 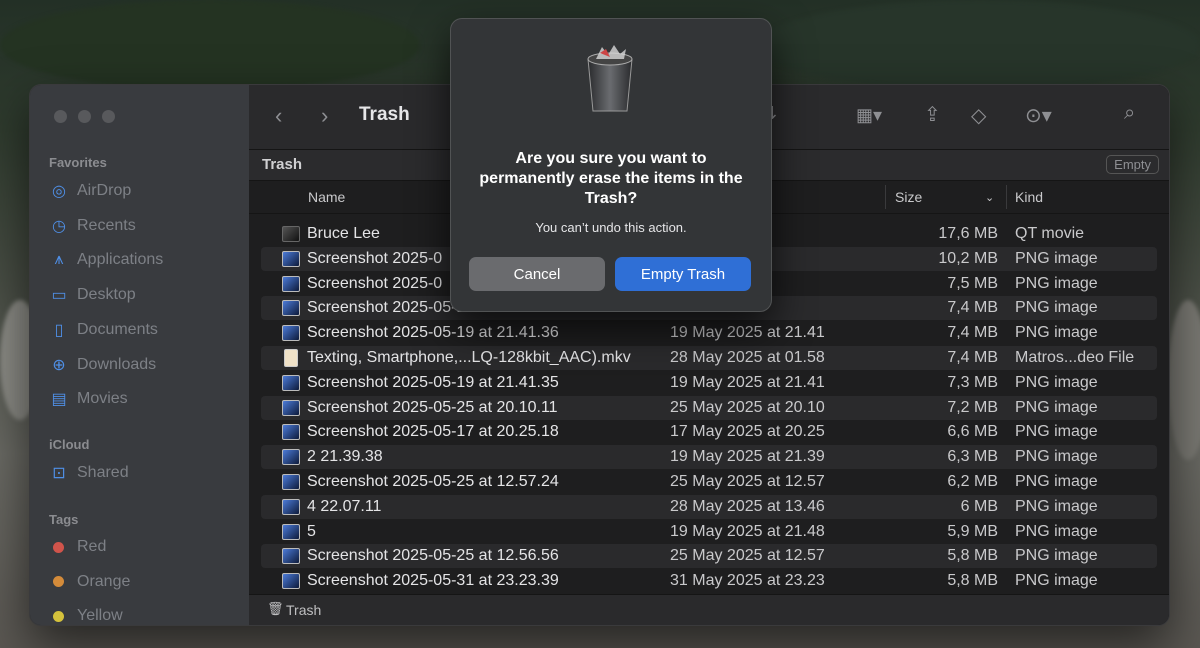 What do you see at coordinates (433, 581) in the screenshot?
I see `file-name: Screenshot 2025-05-31 at 23.23.39` at bounding box center [433, 581].